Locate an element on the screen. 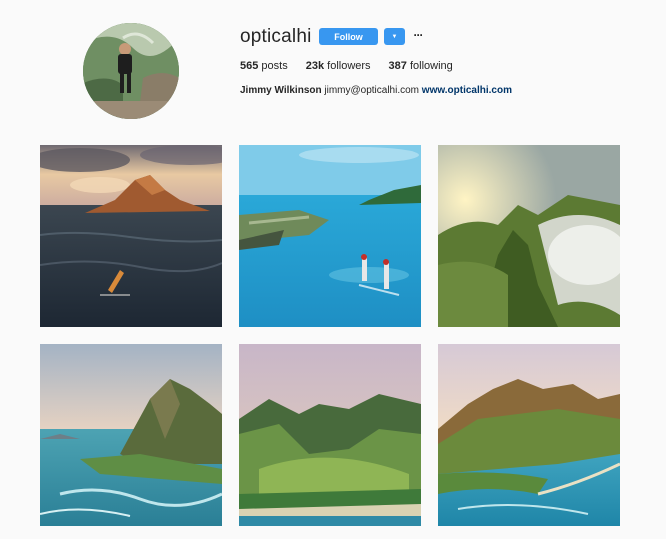 The image size is (666, 539). avatar-image is located at coordinates (131, 71).